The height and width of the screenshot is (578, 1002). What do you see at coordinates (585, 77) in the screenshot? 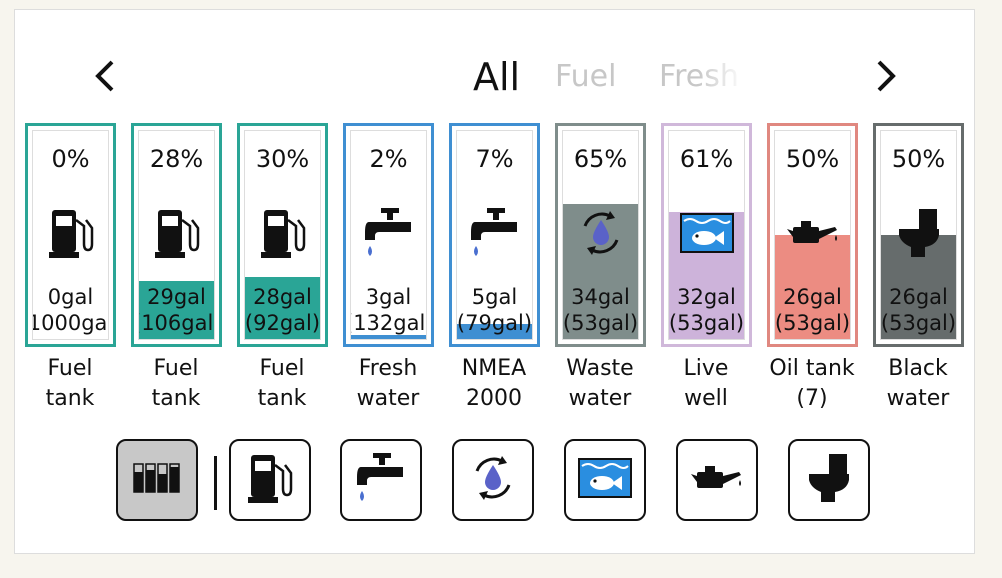
I see `tab-fuel: Fuel` at bounding box center [585, 77].